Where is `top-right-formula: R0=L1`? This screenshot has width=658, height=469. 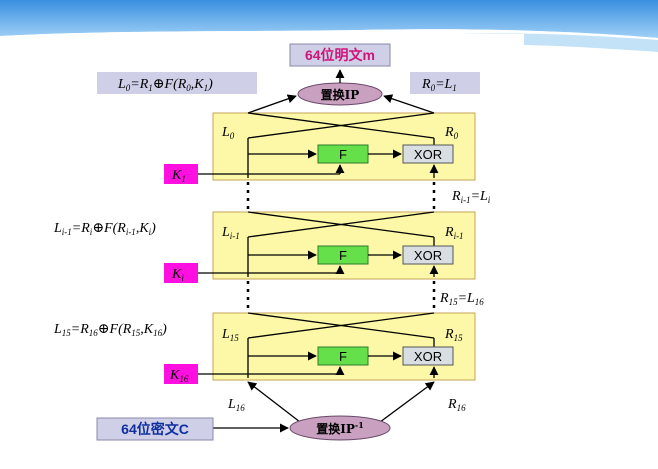 top-right-formula: R0=L1 is located at coordinates (439, 85).